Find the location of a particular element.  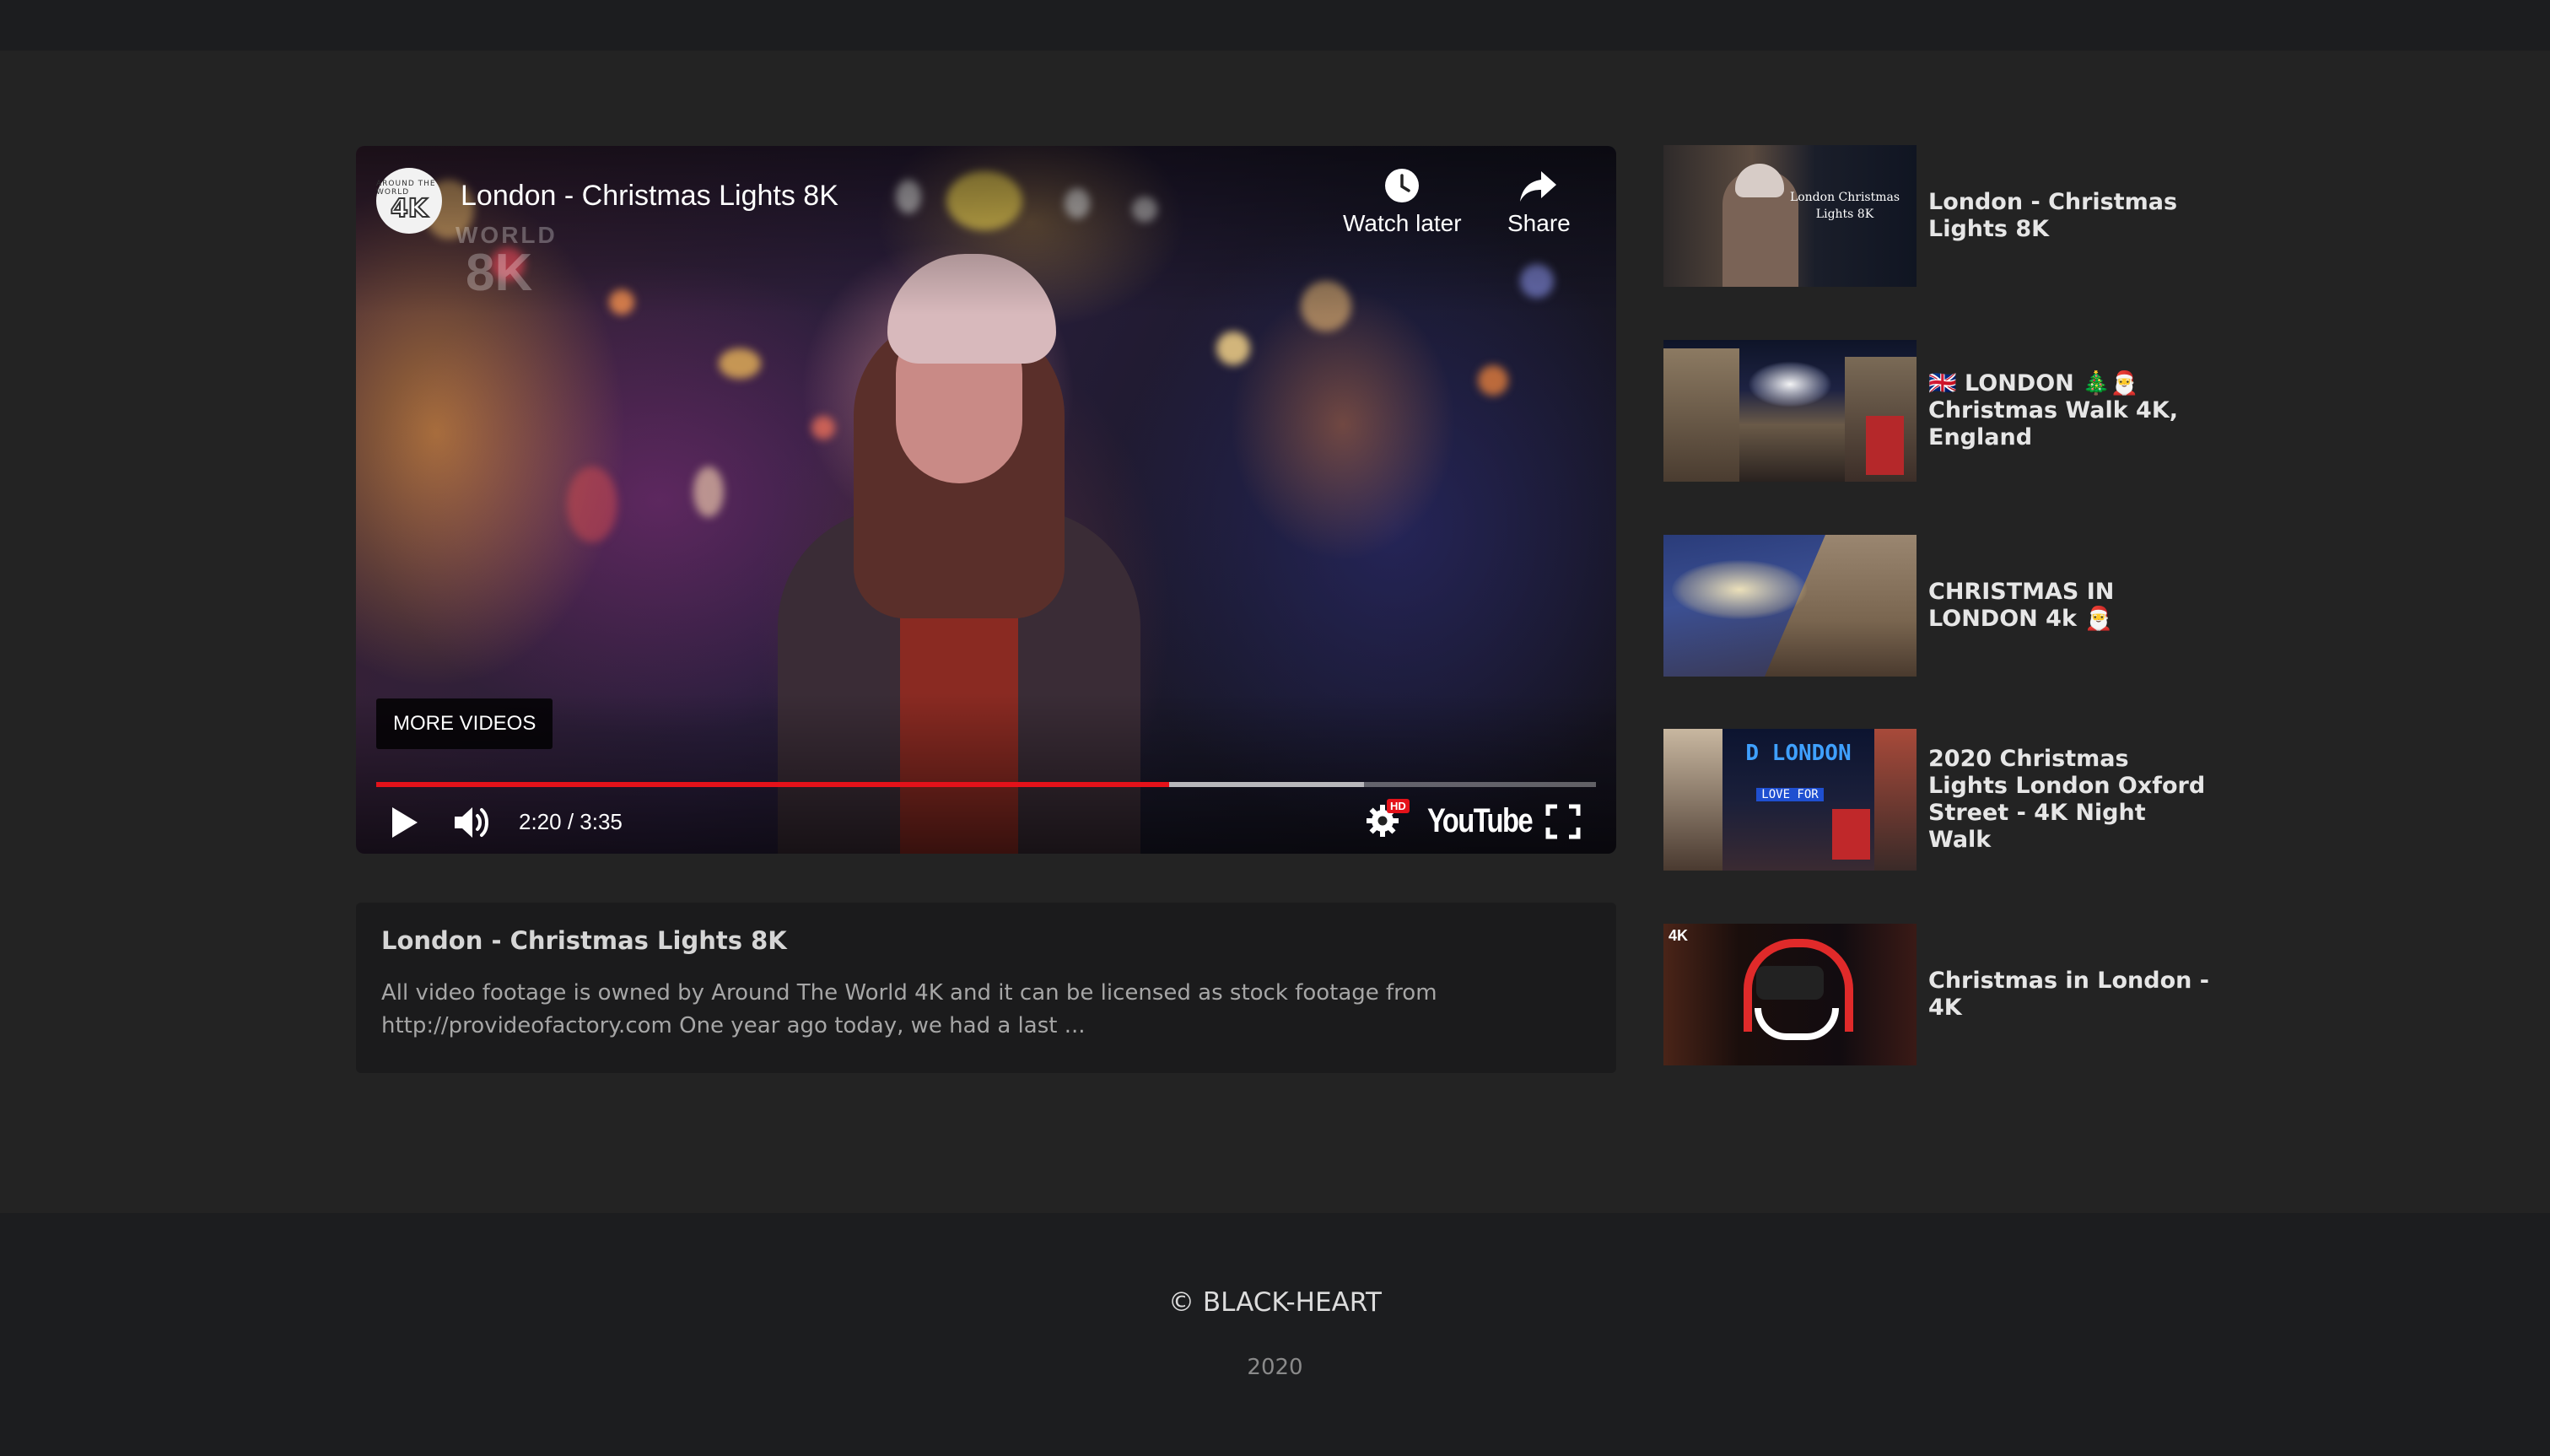

thumb-mustache is located at coordinates (1797, 1024).